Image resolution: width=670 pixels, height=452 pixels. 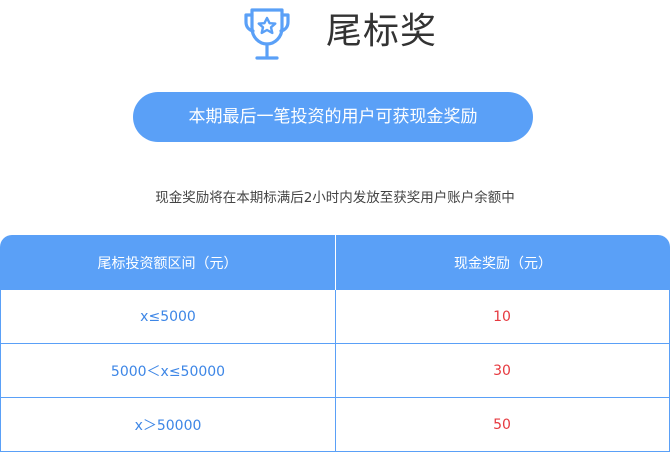 I want to click on range-cell: 5000＜x≤50000, so click(x=168, y=371).